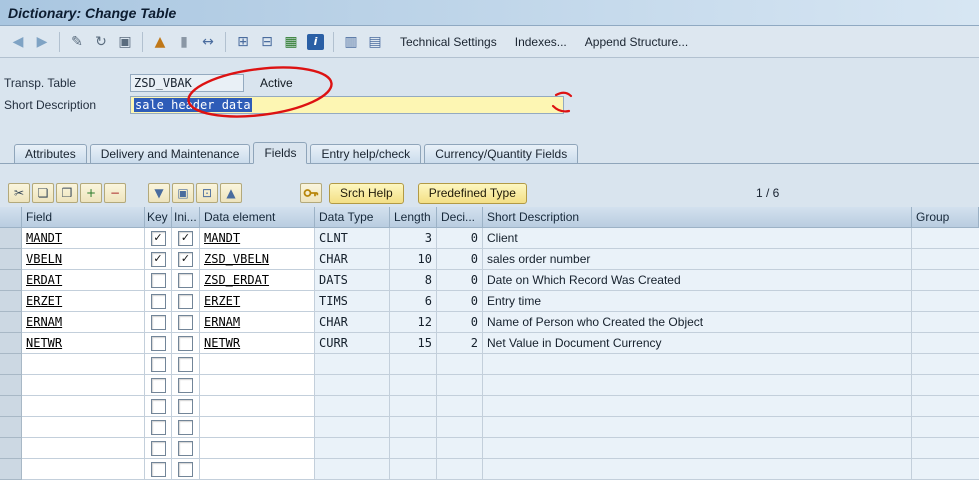 The image size is (979, 480). What do you see at coordinates (257, 343) in the screenshot?
I see `data-element-cell: NETWR` at bounding box center [257, 343].